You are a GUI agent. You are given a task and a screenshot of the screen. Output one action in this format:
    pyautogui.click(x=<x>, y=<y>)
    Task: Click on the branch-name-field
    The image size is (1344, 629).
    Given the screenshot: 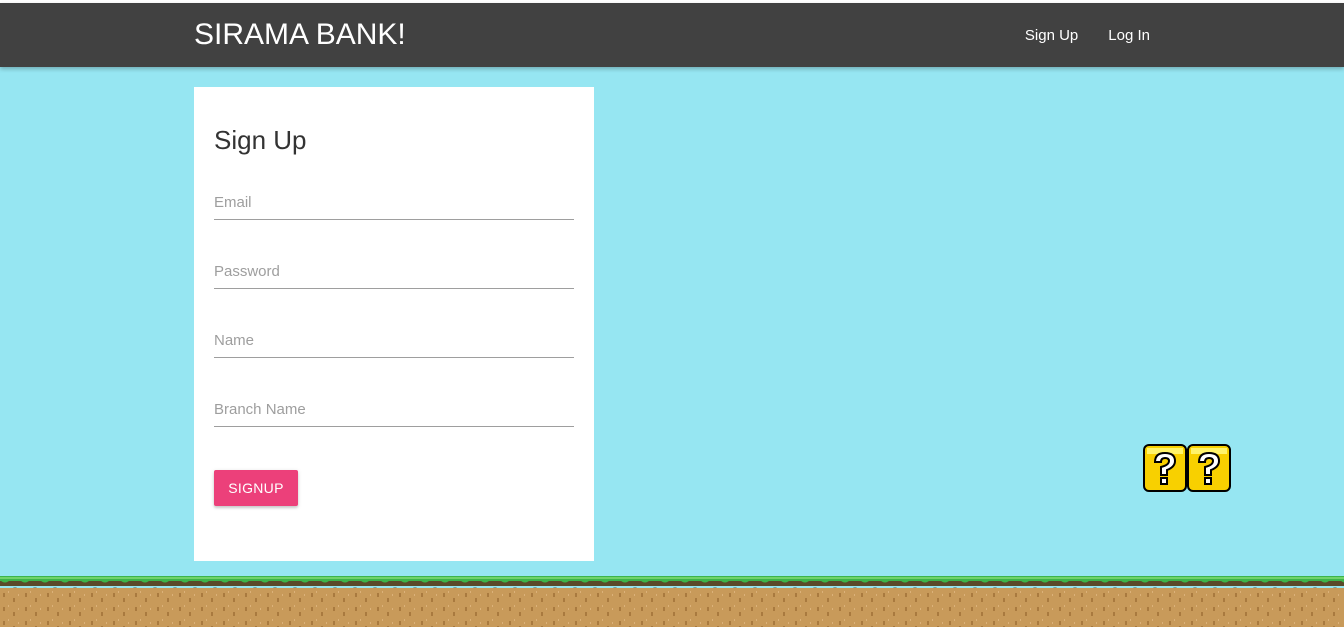 What is the action you would take?
    pyautogui.click(x=394, y=409)
    